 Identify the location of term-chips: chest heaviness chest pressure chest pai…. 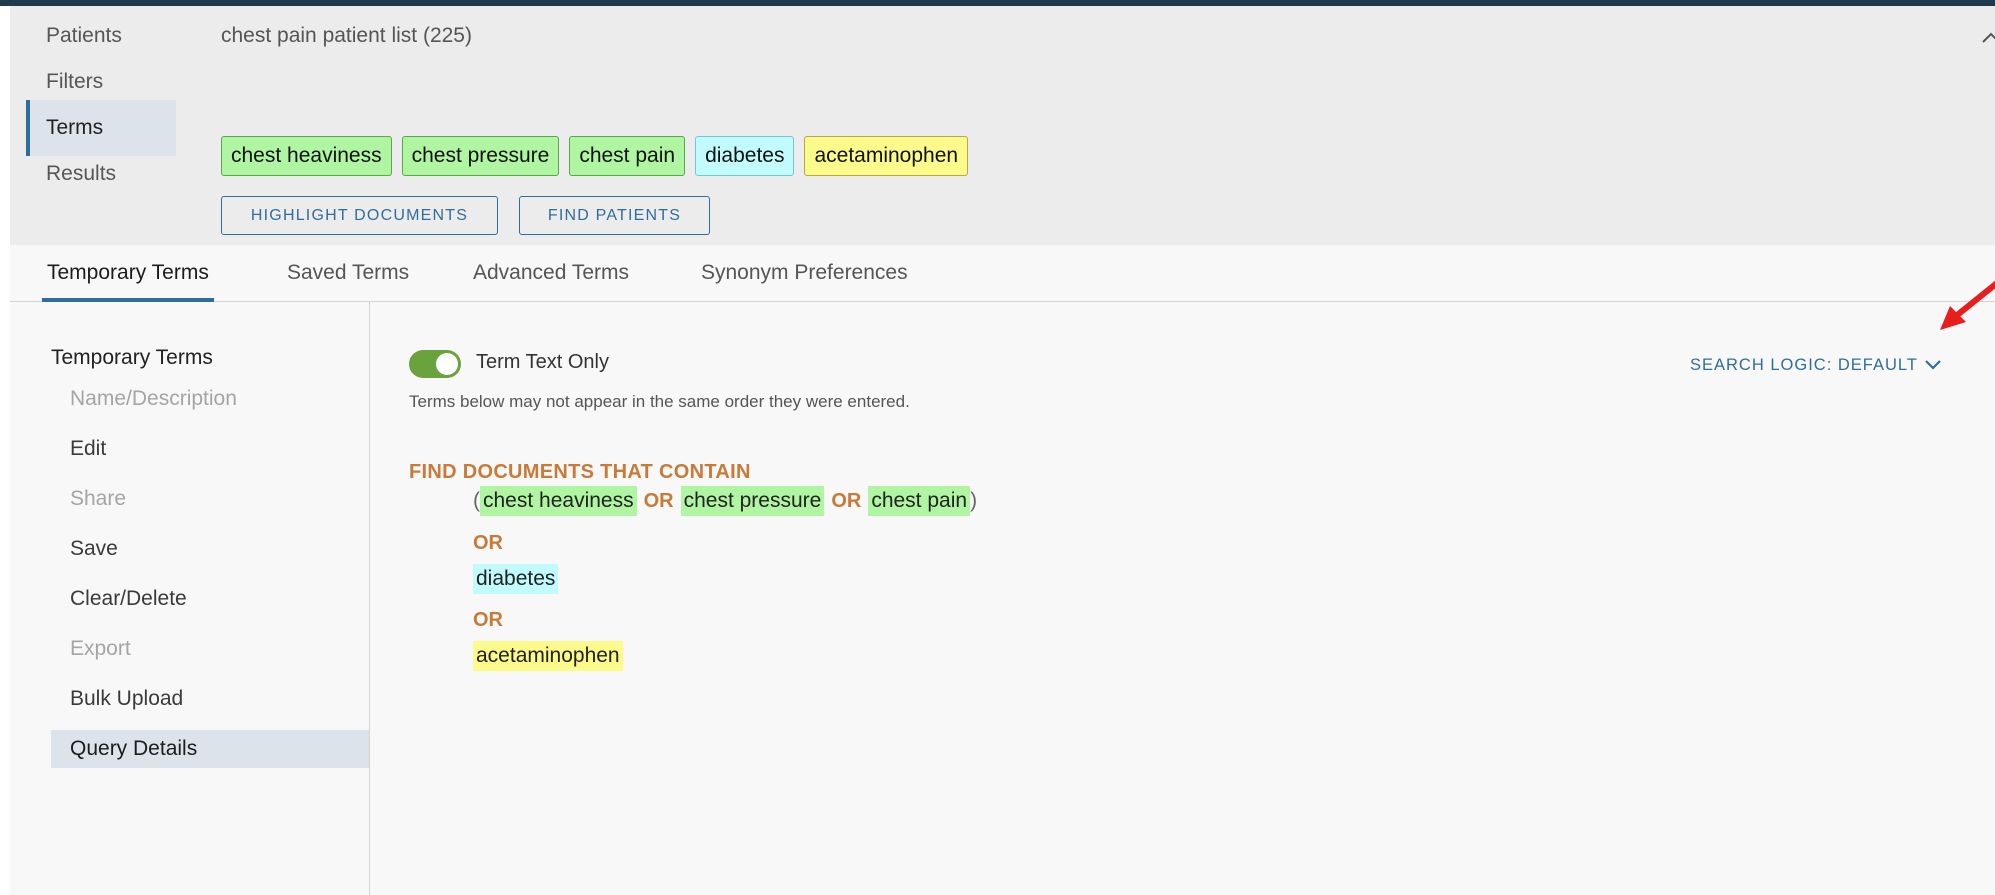
(595, 156).